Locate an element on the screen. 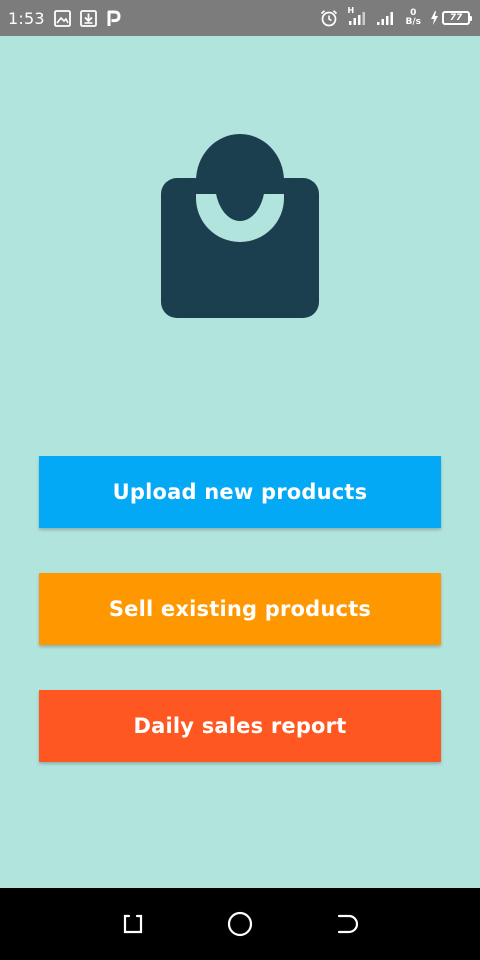 The image size is (480, 960). shopping-bag-icon is located at coordinates (240, 227).